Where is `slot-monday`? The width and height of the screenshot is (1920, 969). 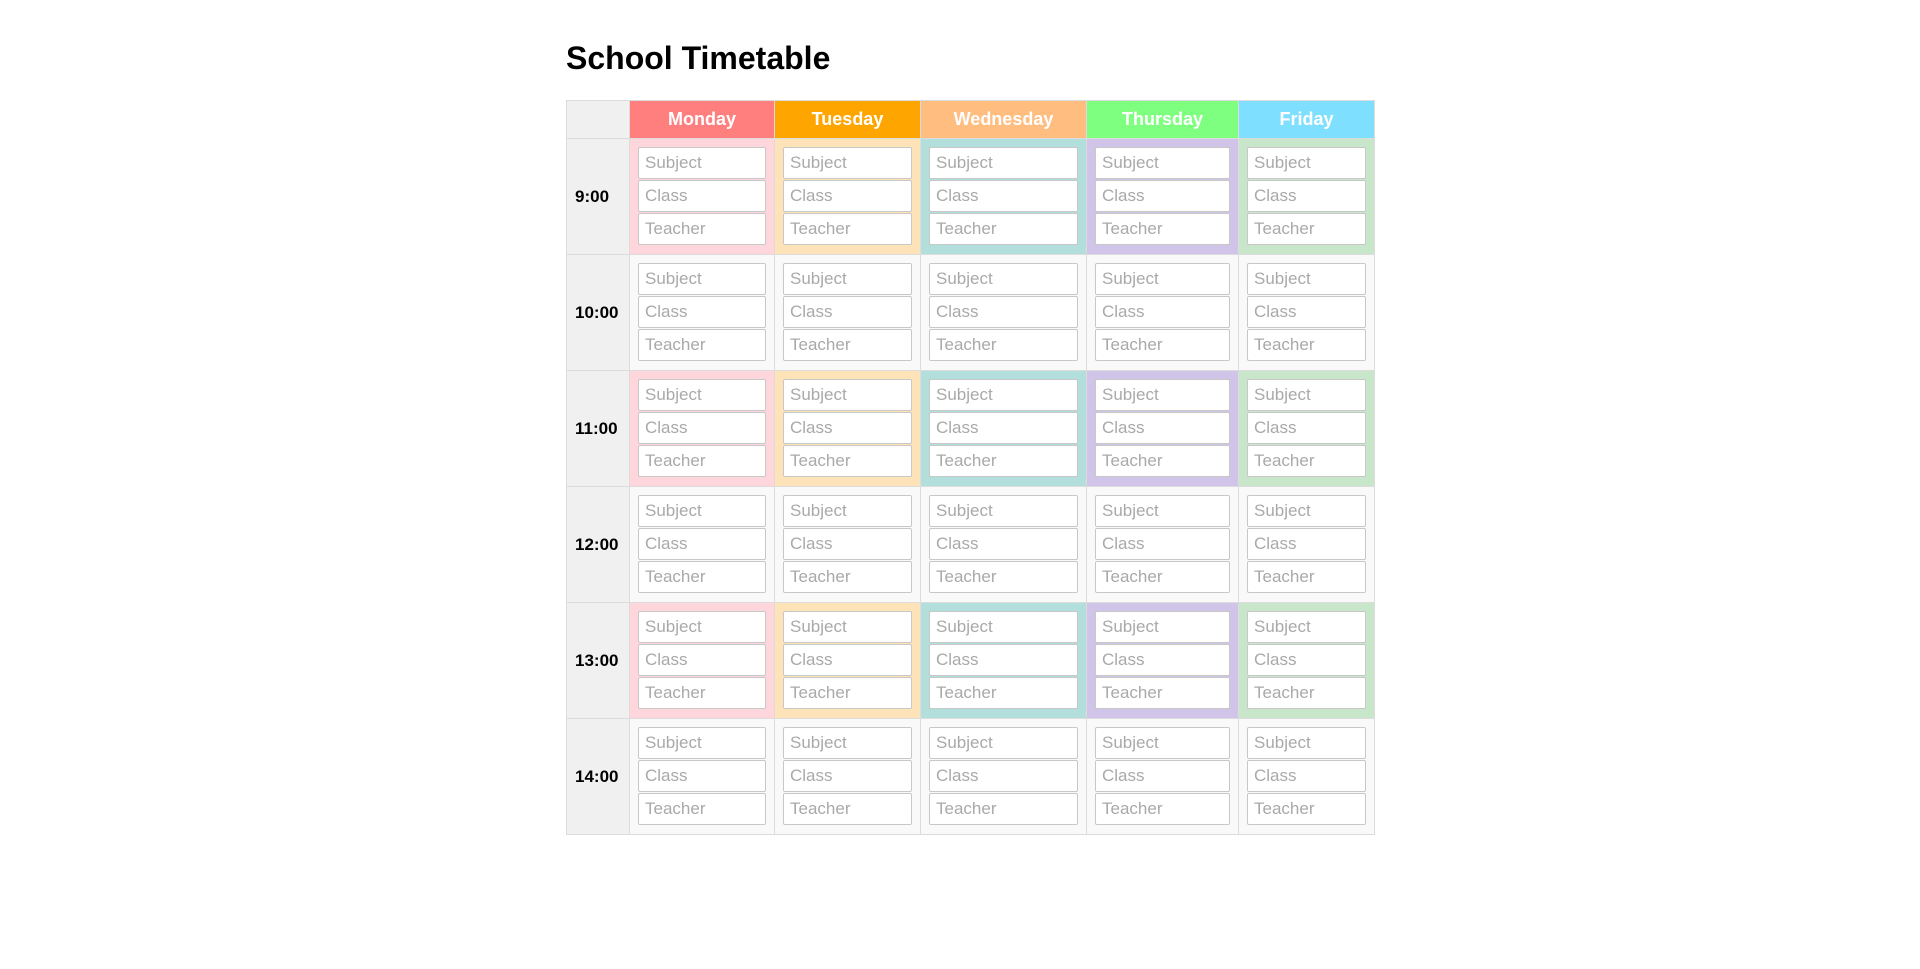
slot-monday is located at coordinates (702, 312).